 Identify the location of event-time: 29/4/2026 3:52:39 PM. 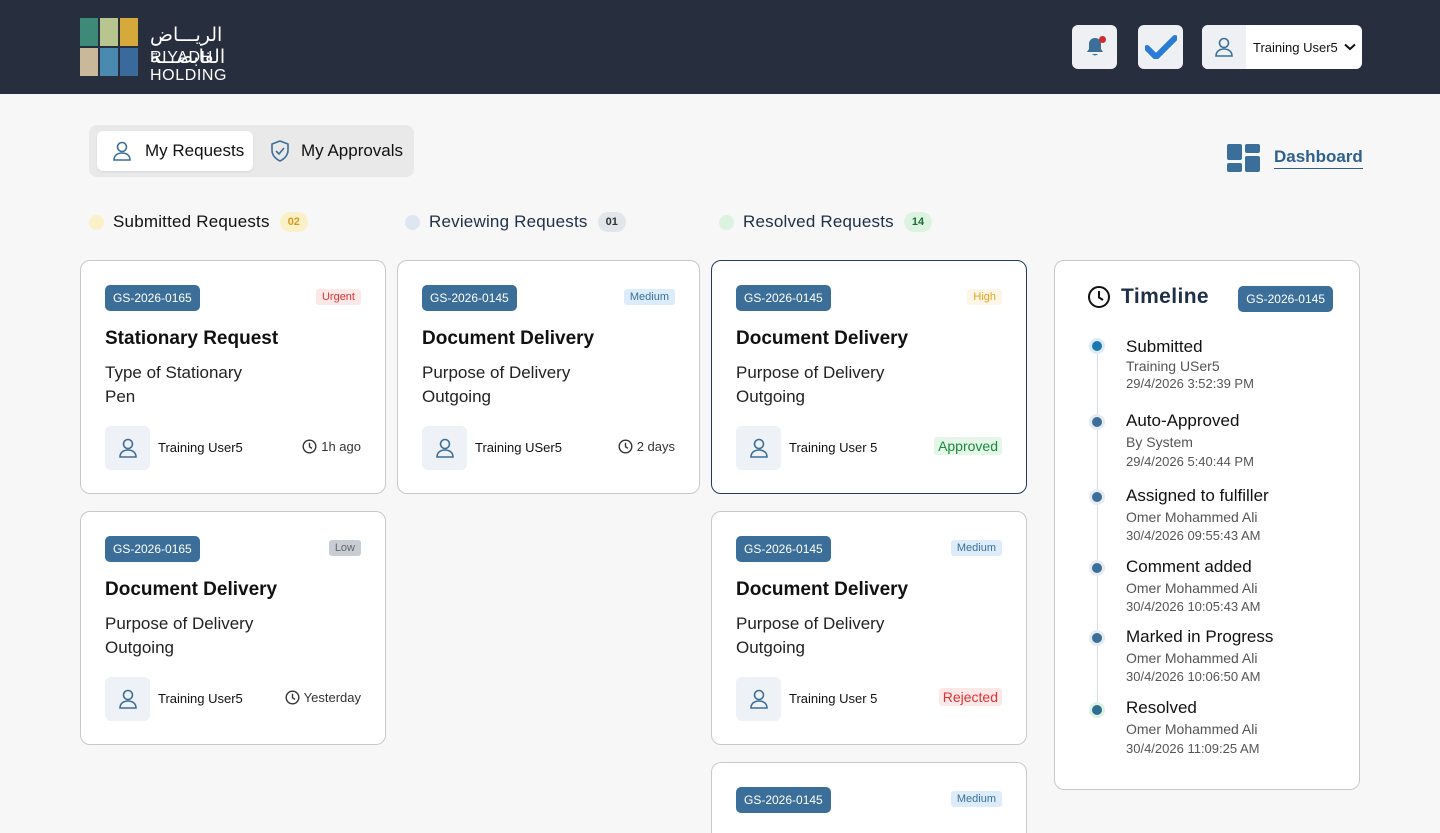
(1190, 383).